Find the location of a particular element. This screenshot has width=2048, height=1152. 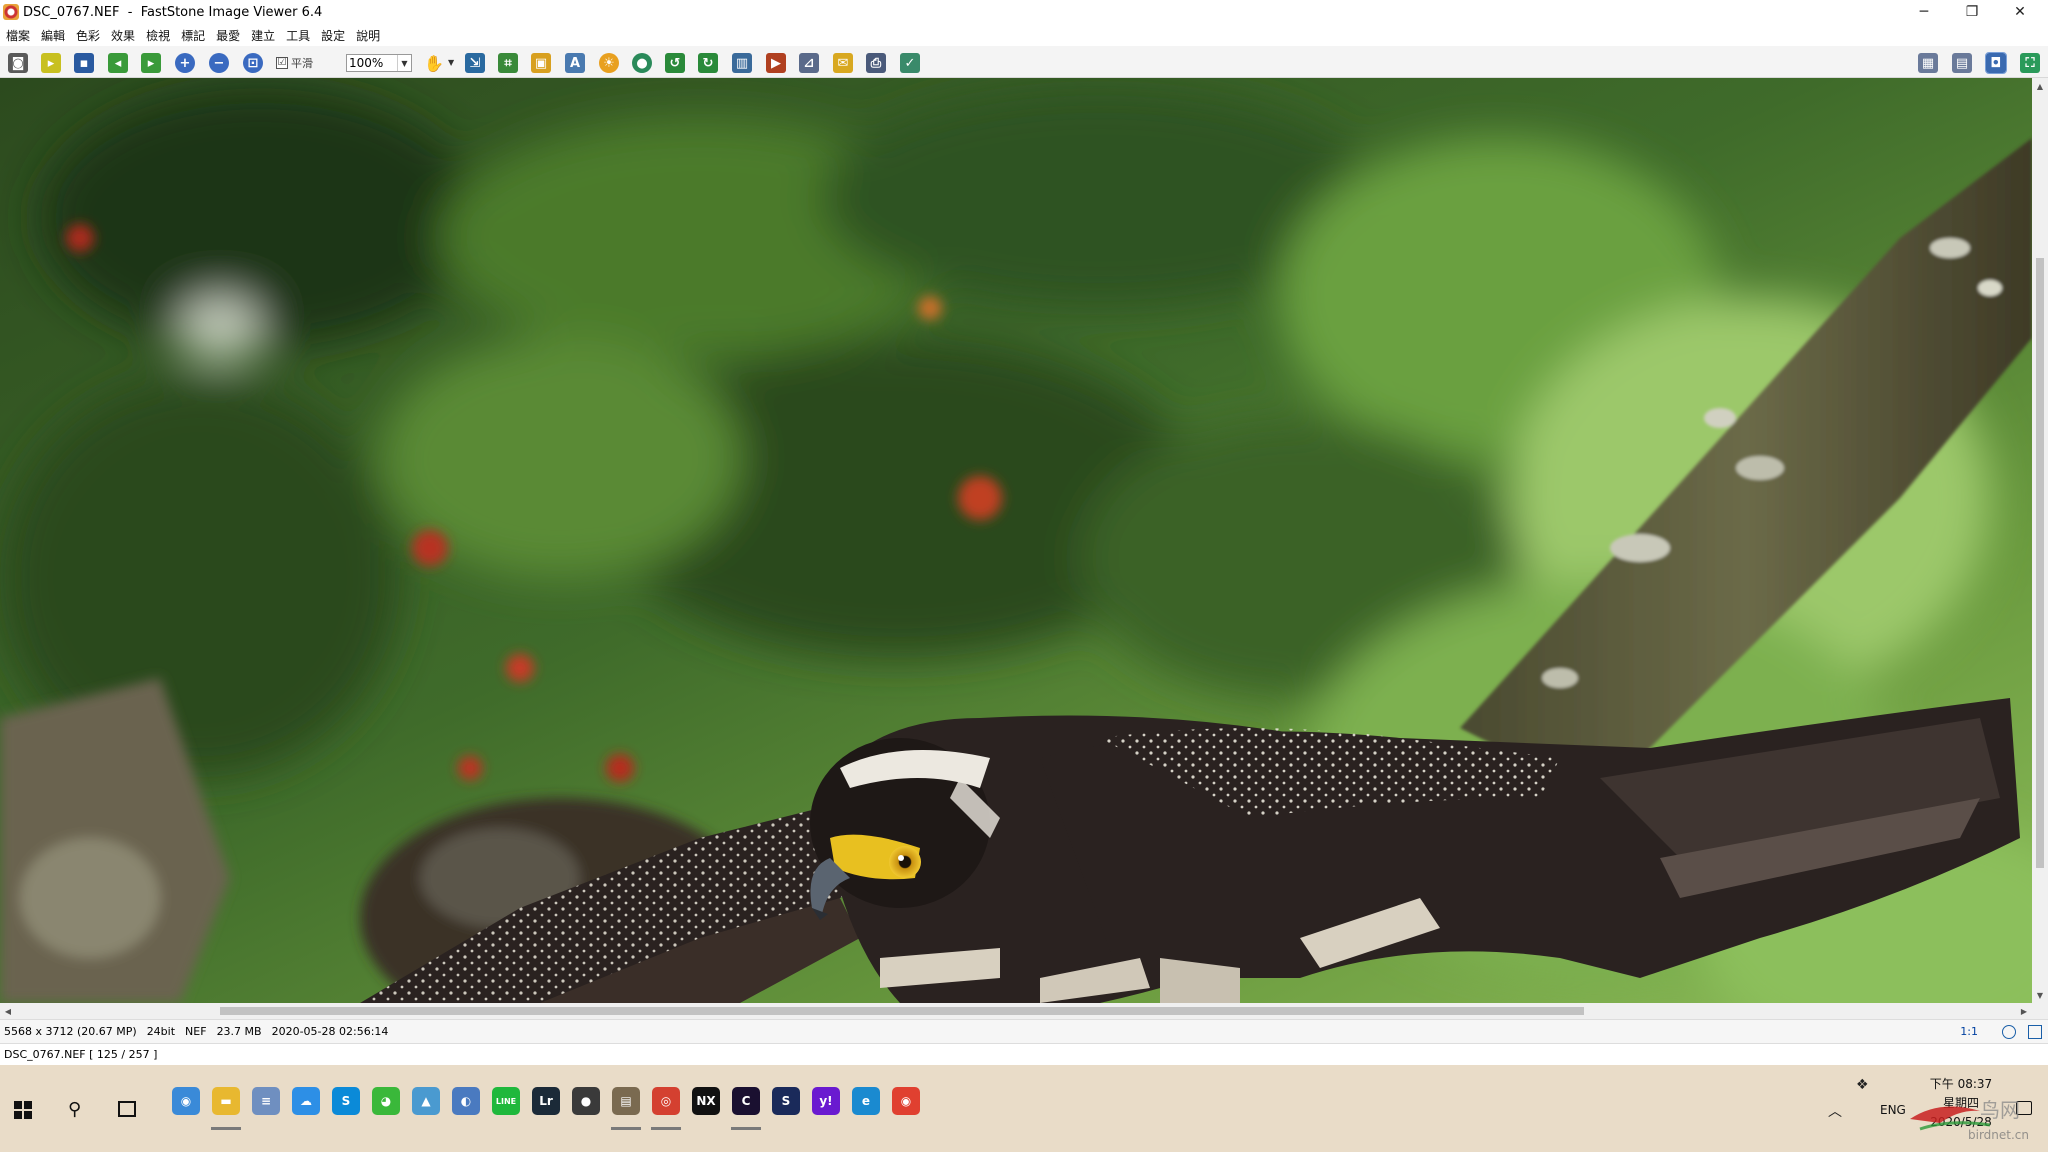

yahoo-icon: y! is located at coordinates (826, 1101).